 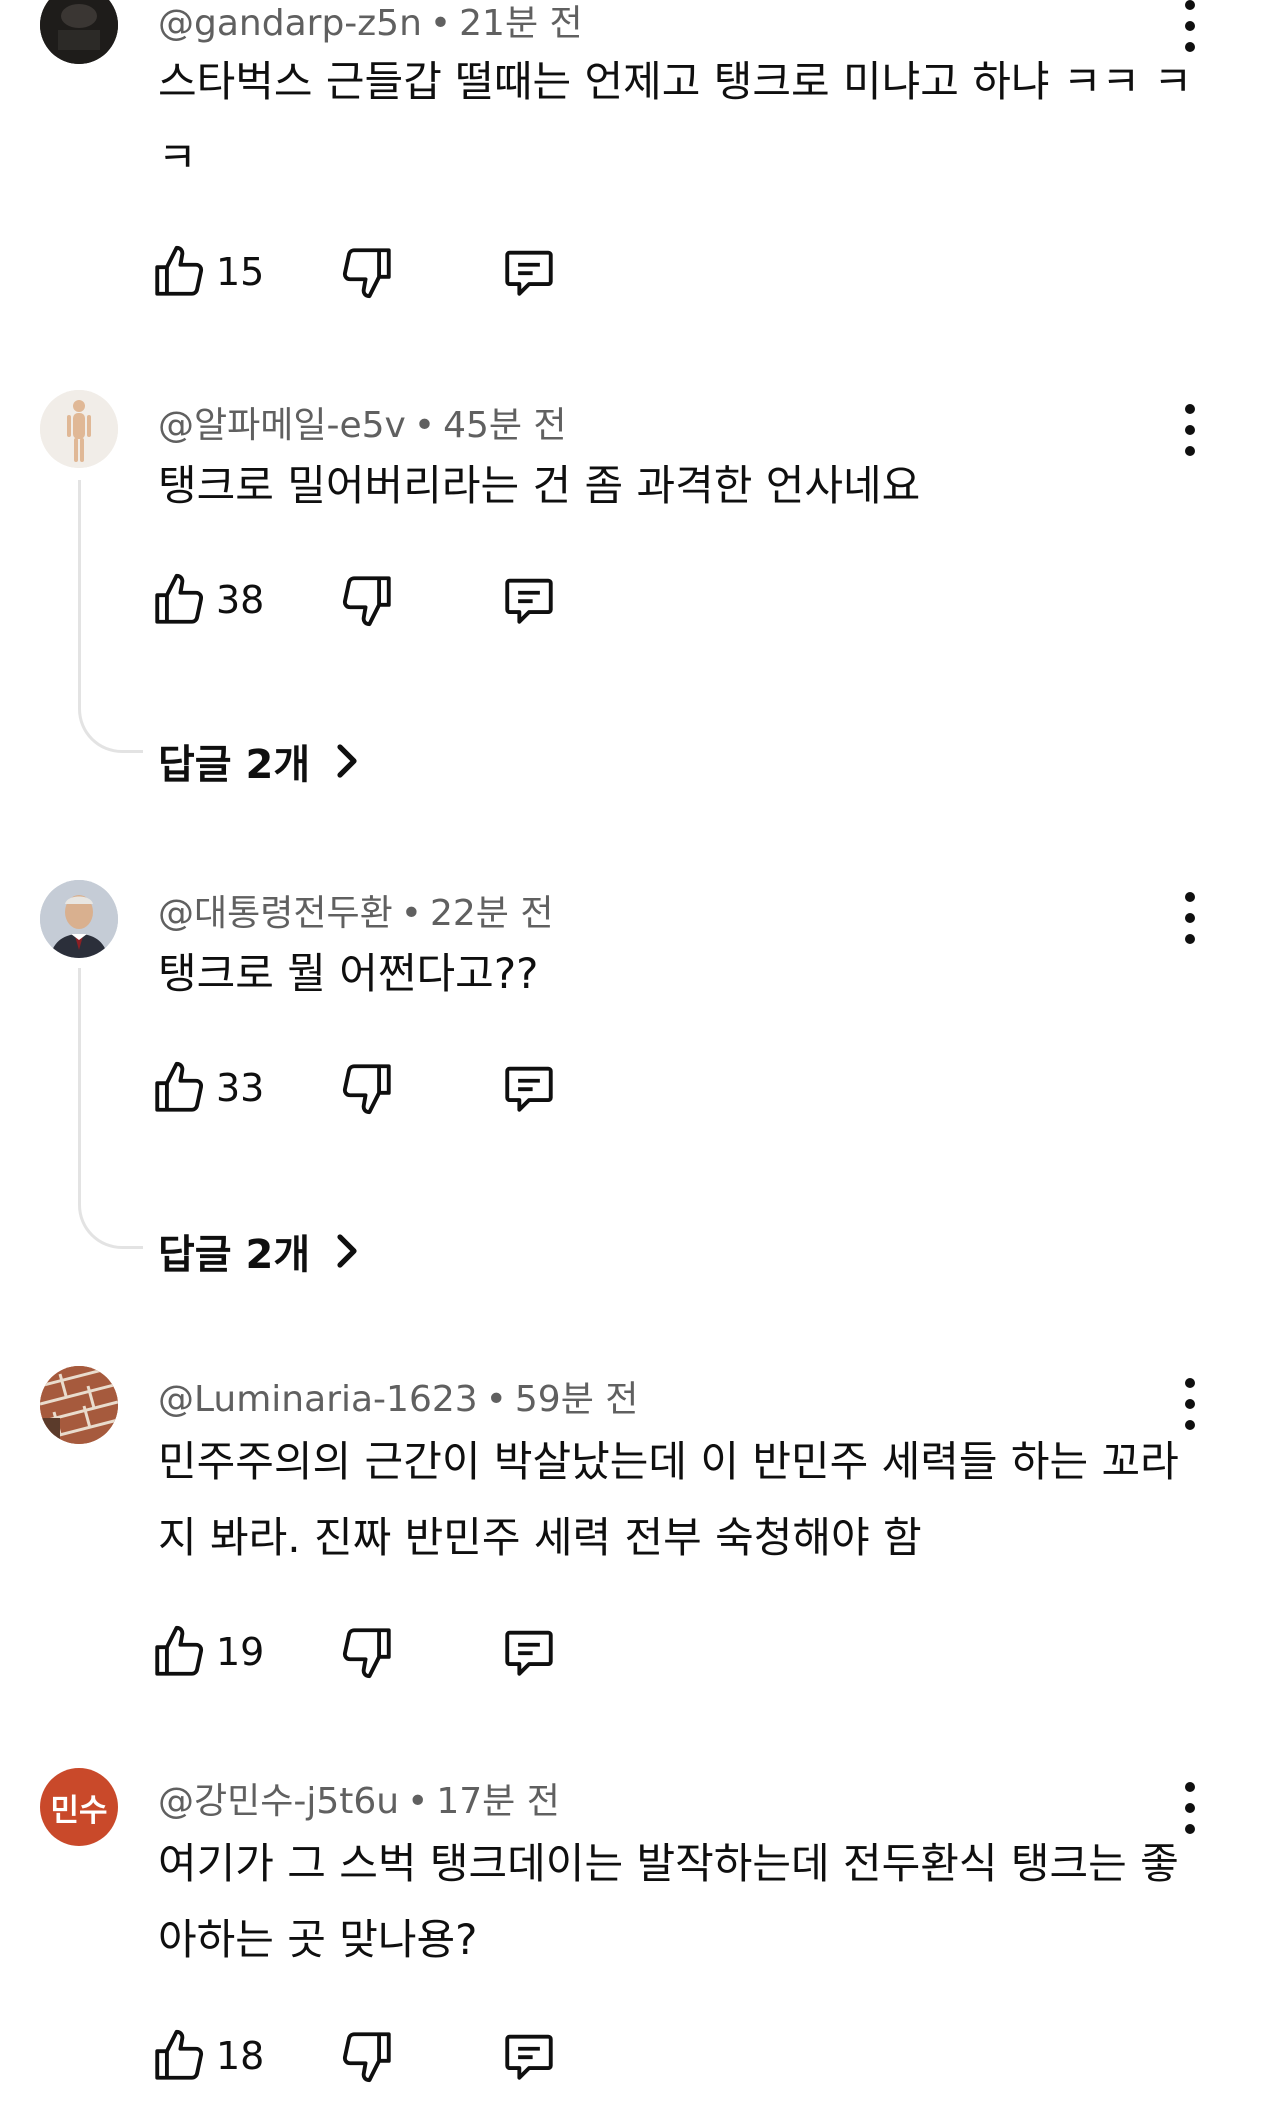 I want to click on like-button: 19, so click(x=207, y=1652).